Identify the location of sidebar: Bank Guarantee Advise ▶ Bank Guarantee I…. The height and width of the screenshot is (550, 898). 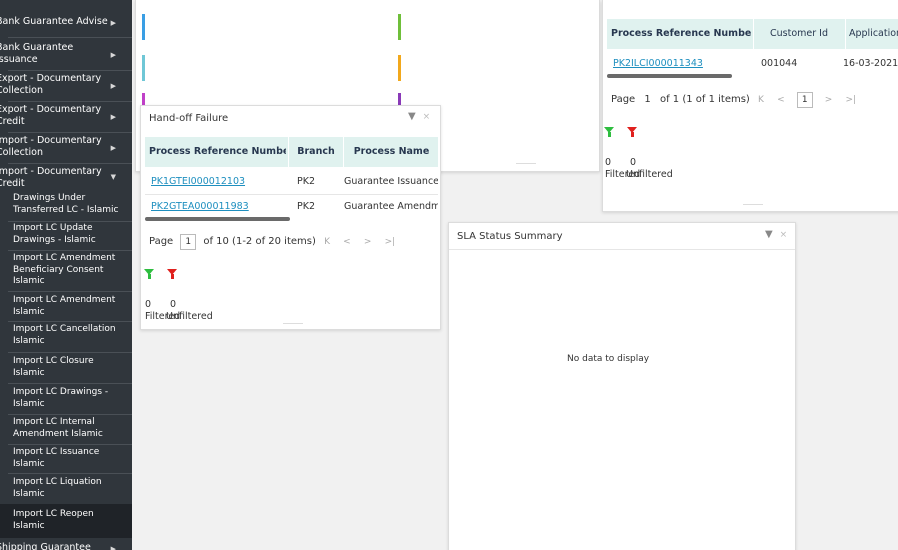
(66, 275).